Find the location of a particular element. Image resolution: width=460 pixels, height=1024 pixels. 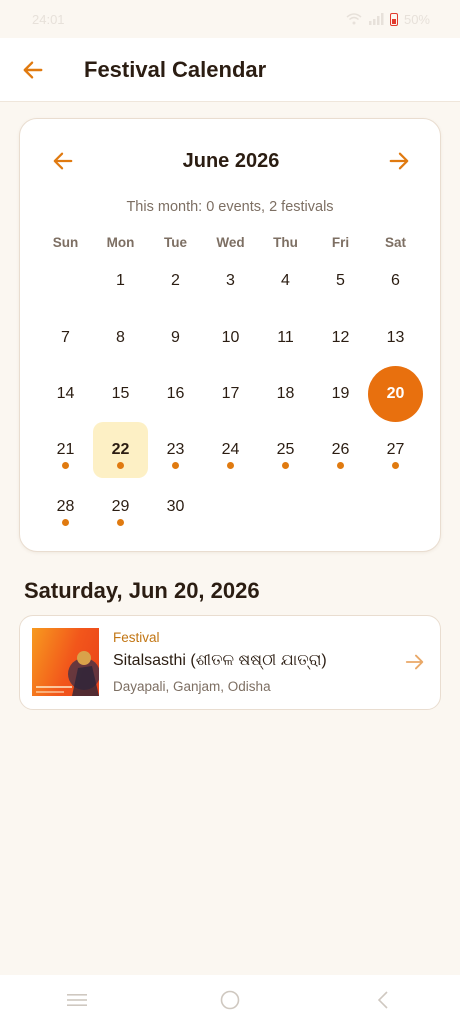

home-button is located at coordinates (230, 1000).